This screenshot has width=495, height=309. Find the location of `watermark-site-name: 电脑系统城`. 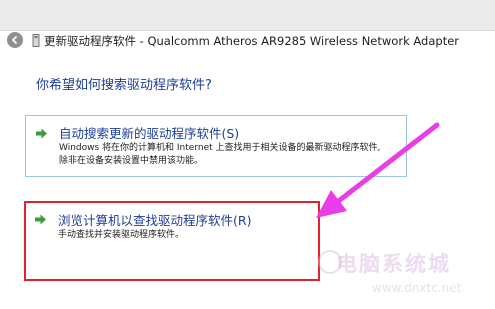

watermark-site-name: 电脑系统城 is located at coordinates (393, 264).